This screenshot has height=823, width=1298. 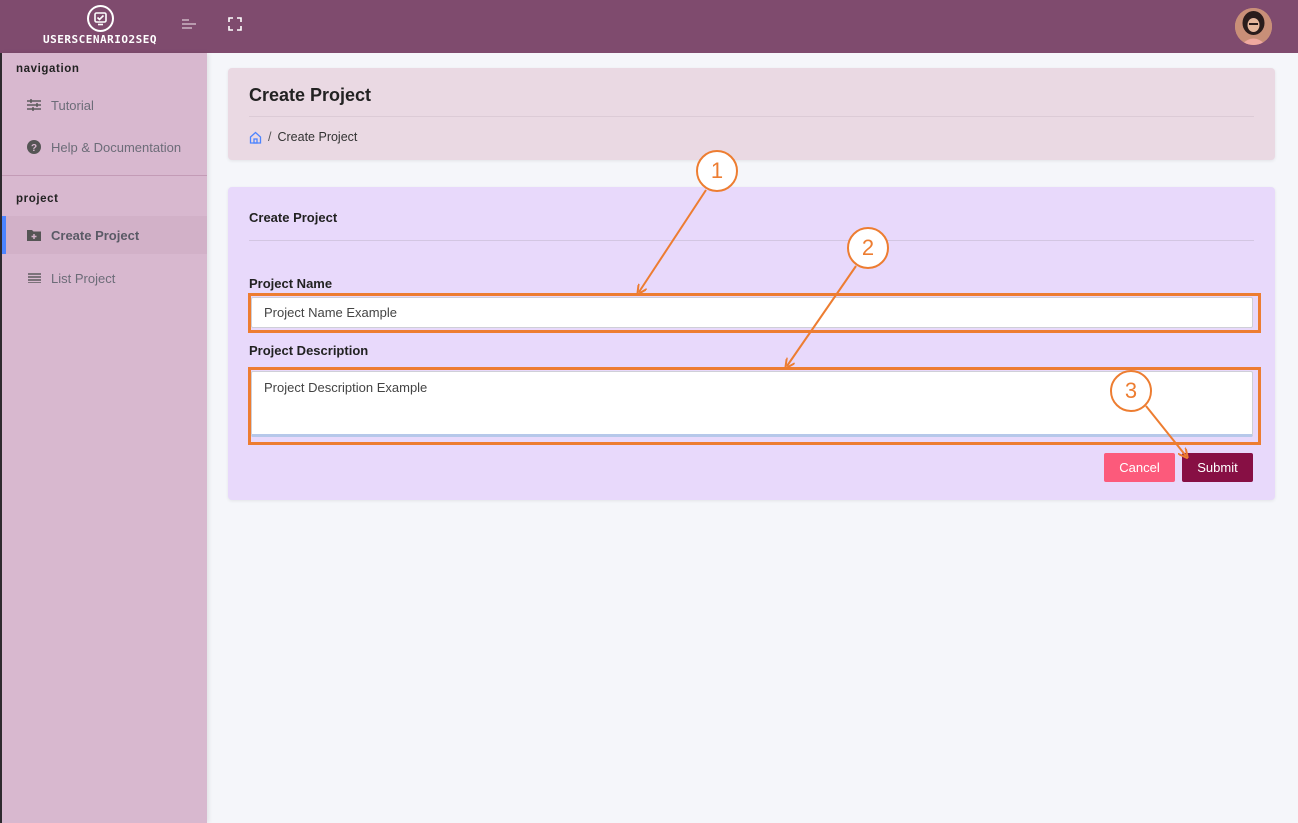 What do you see at coordinates (649, 26) in the screenshot?
I see `top-bar: USERSCENARIO2SEQ` at bounding box center [649, 26].